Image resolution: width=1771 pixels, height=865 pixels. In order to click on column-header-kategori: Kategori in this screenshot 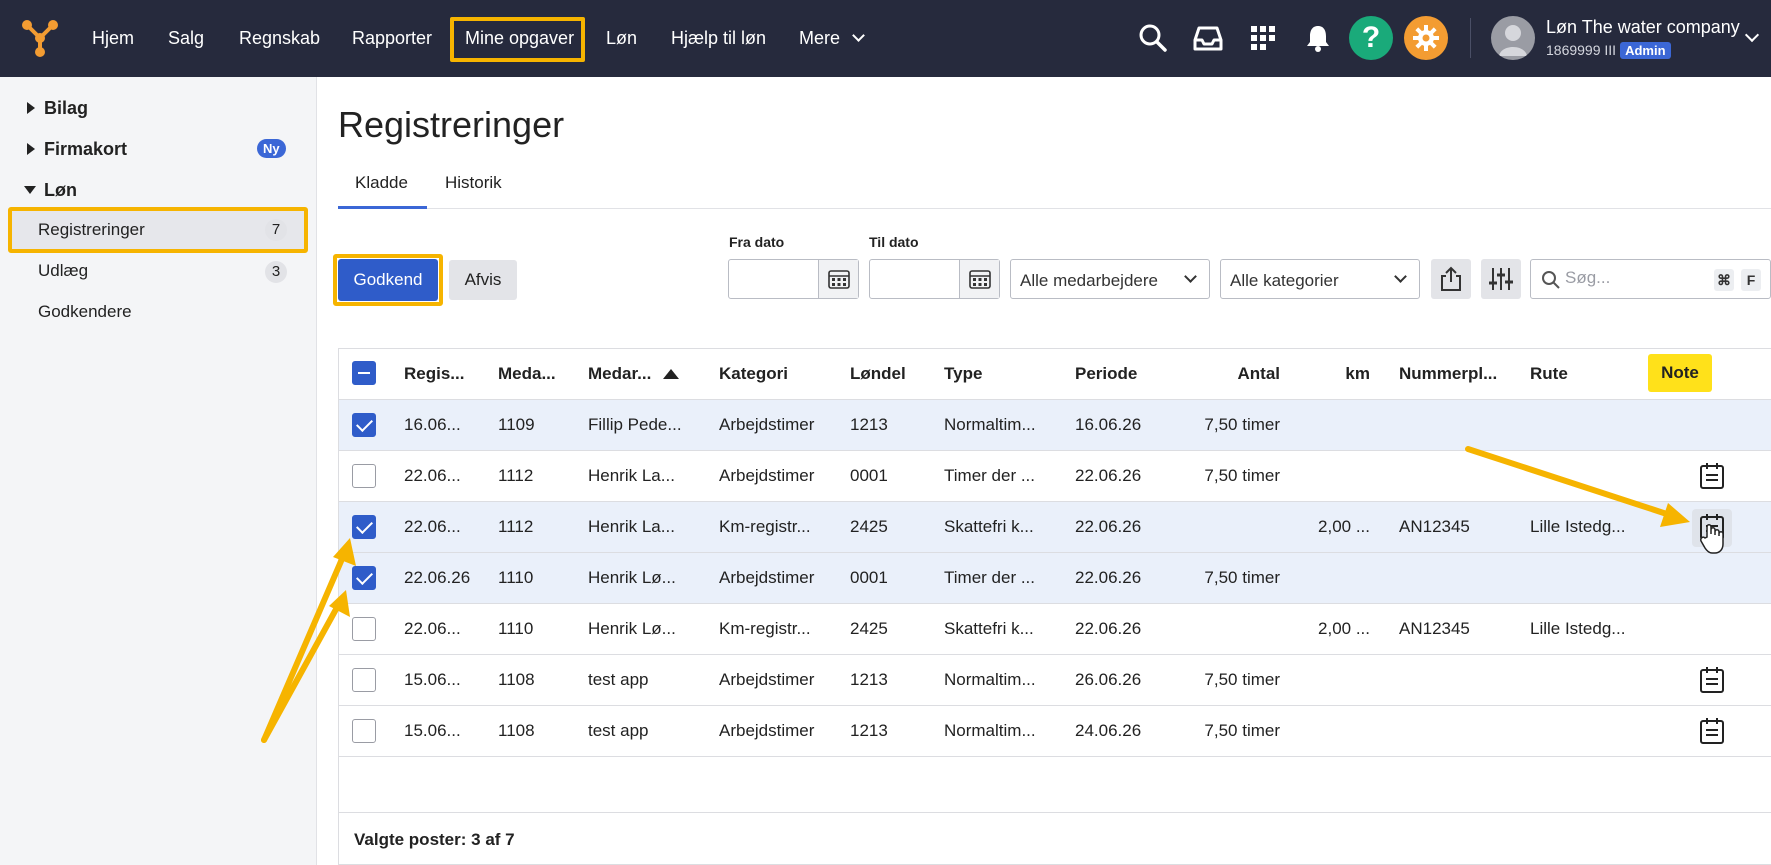, I will do `click(753, 374)`.